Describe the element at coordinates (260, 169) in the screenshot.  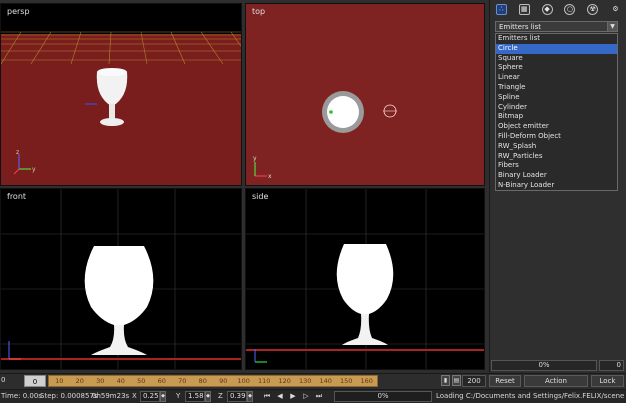
I see `axis-gizmo-top` at that location.